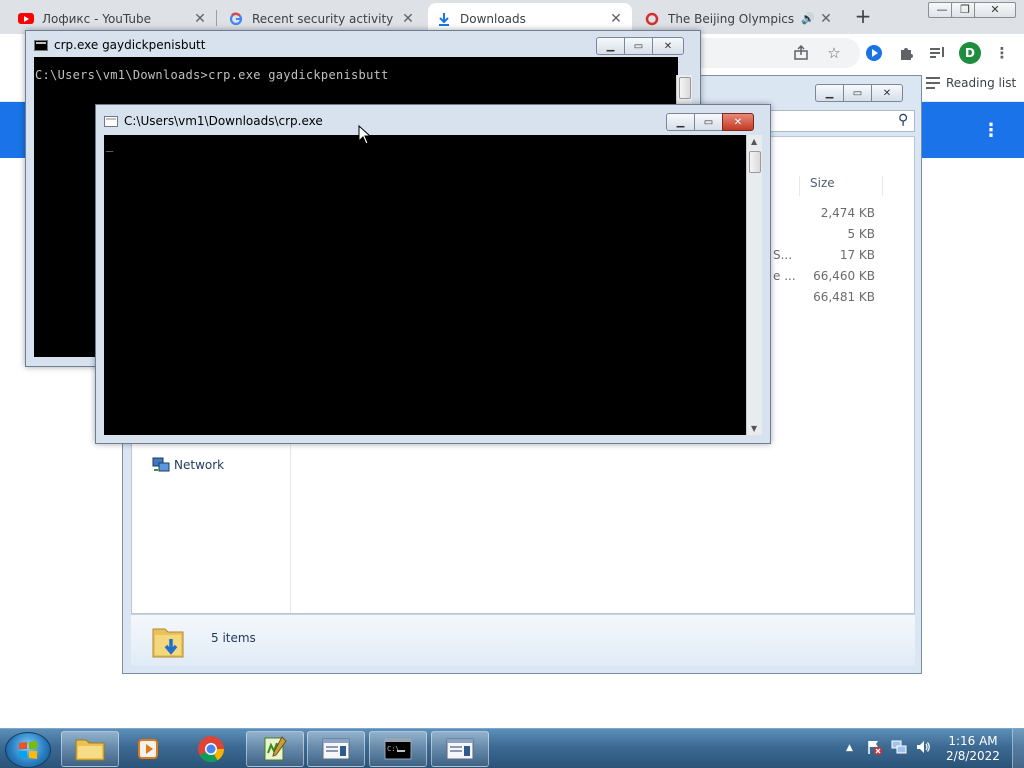  I want to click on network-tray-icon, so click(899, 749).